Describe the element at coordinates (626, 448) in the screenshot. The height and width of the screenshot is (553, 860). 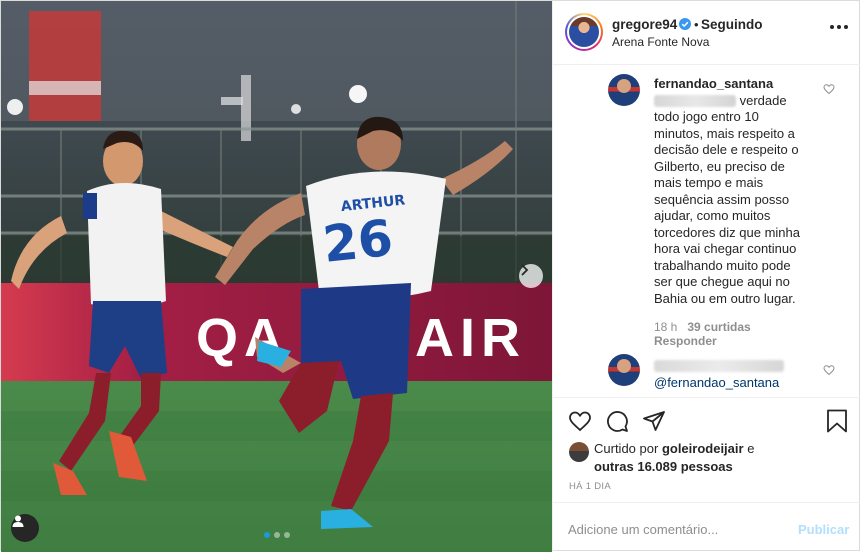
I see `liked-prefix: Curtido por` at that location.